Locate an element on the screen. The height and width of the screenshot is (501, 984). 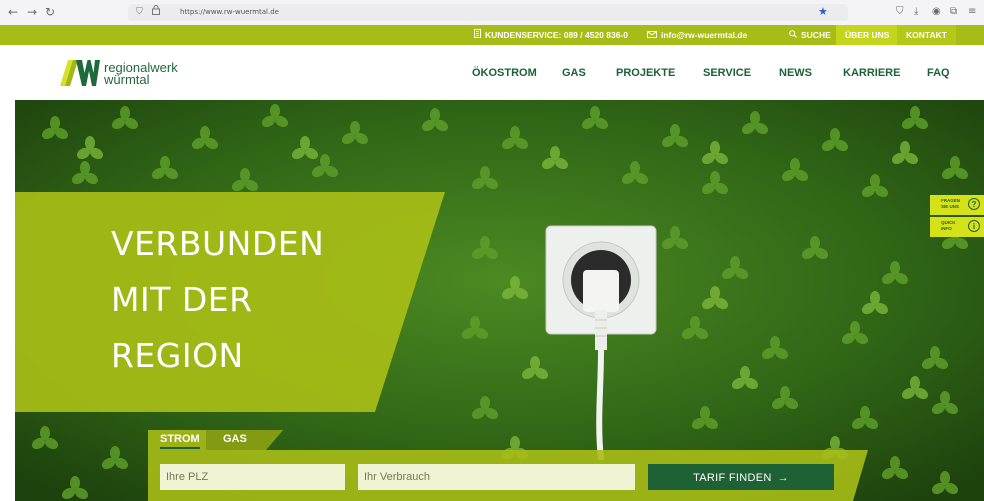
tab-gas: GAS is located at coordinates (235, 439).